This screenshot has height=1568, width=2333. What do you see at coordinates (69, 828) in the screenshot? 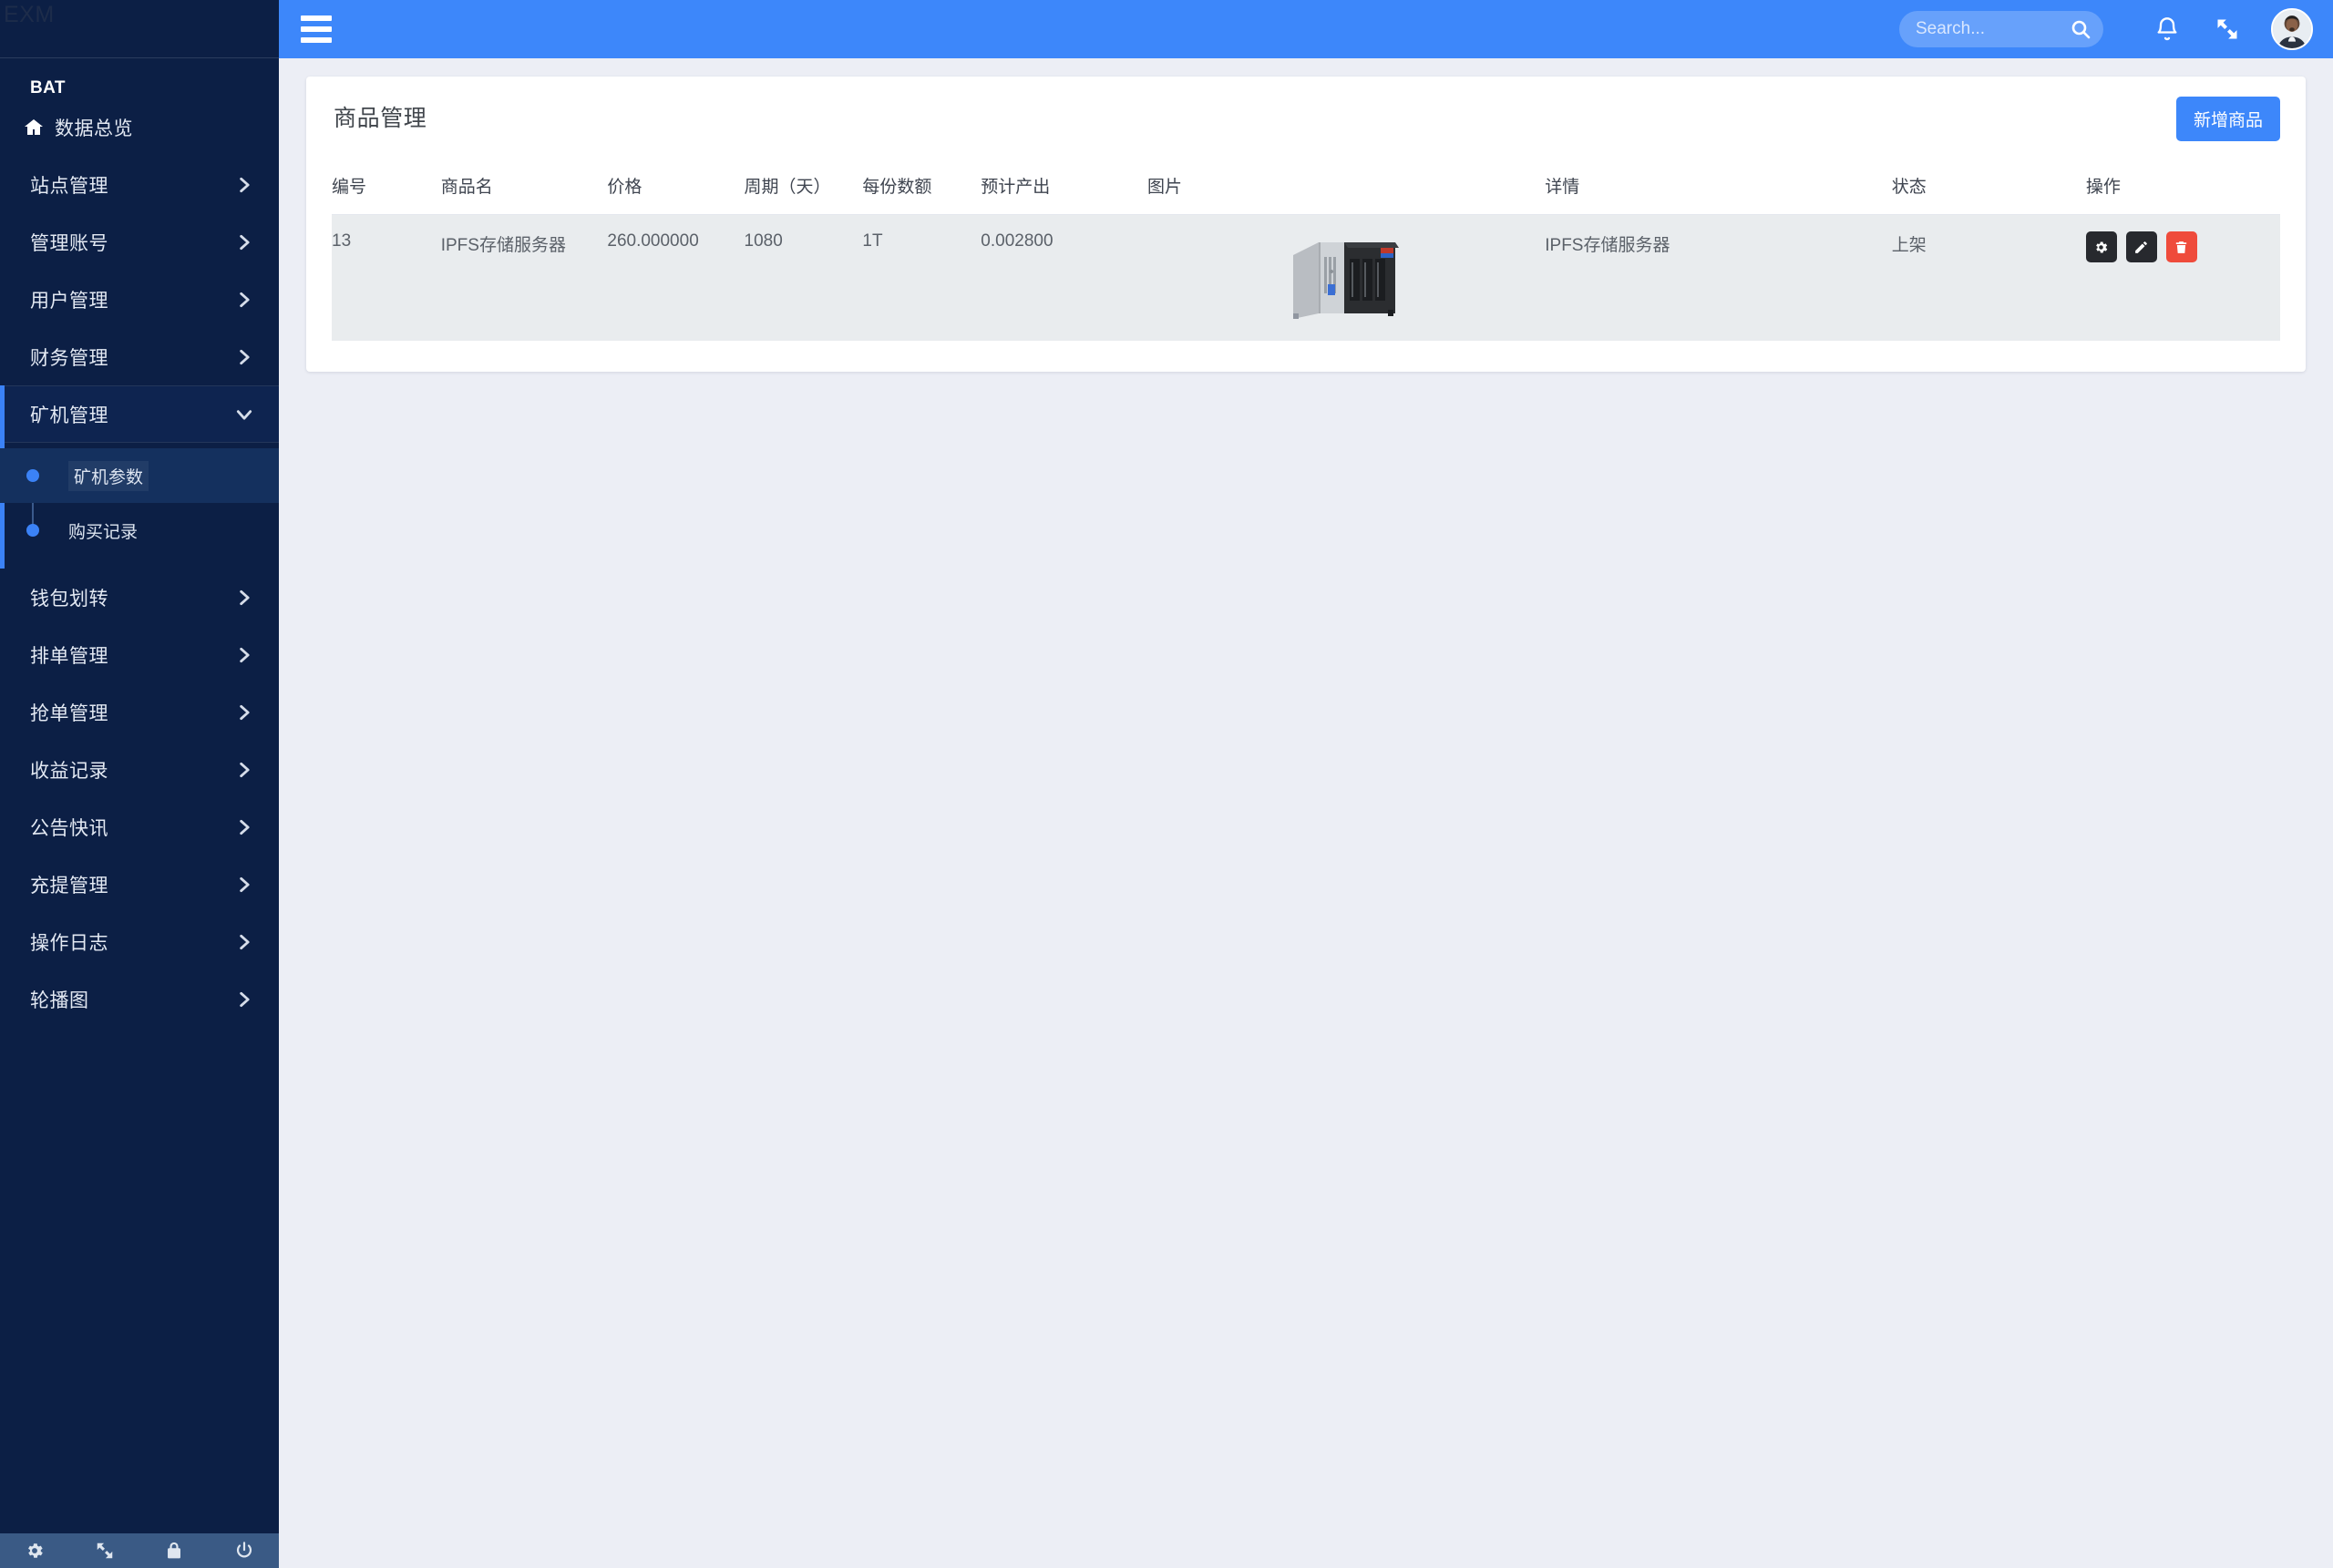
I see `sidebar-item-label: 公告快讯` at bounding box center [69, 828].